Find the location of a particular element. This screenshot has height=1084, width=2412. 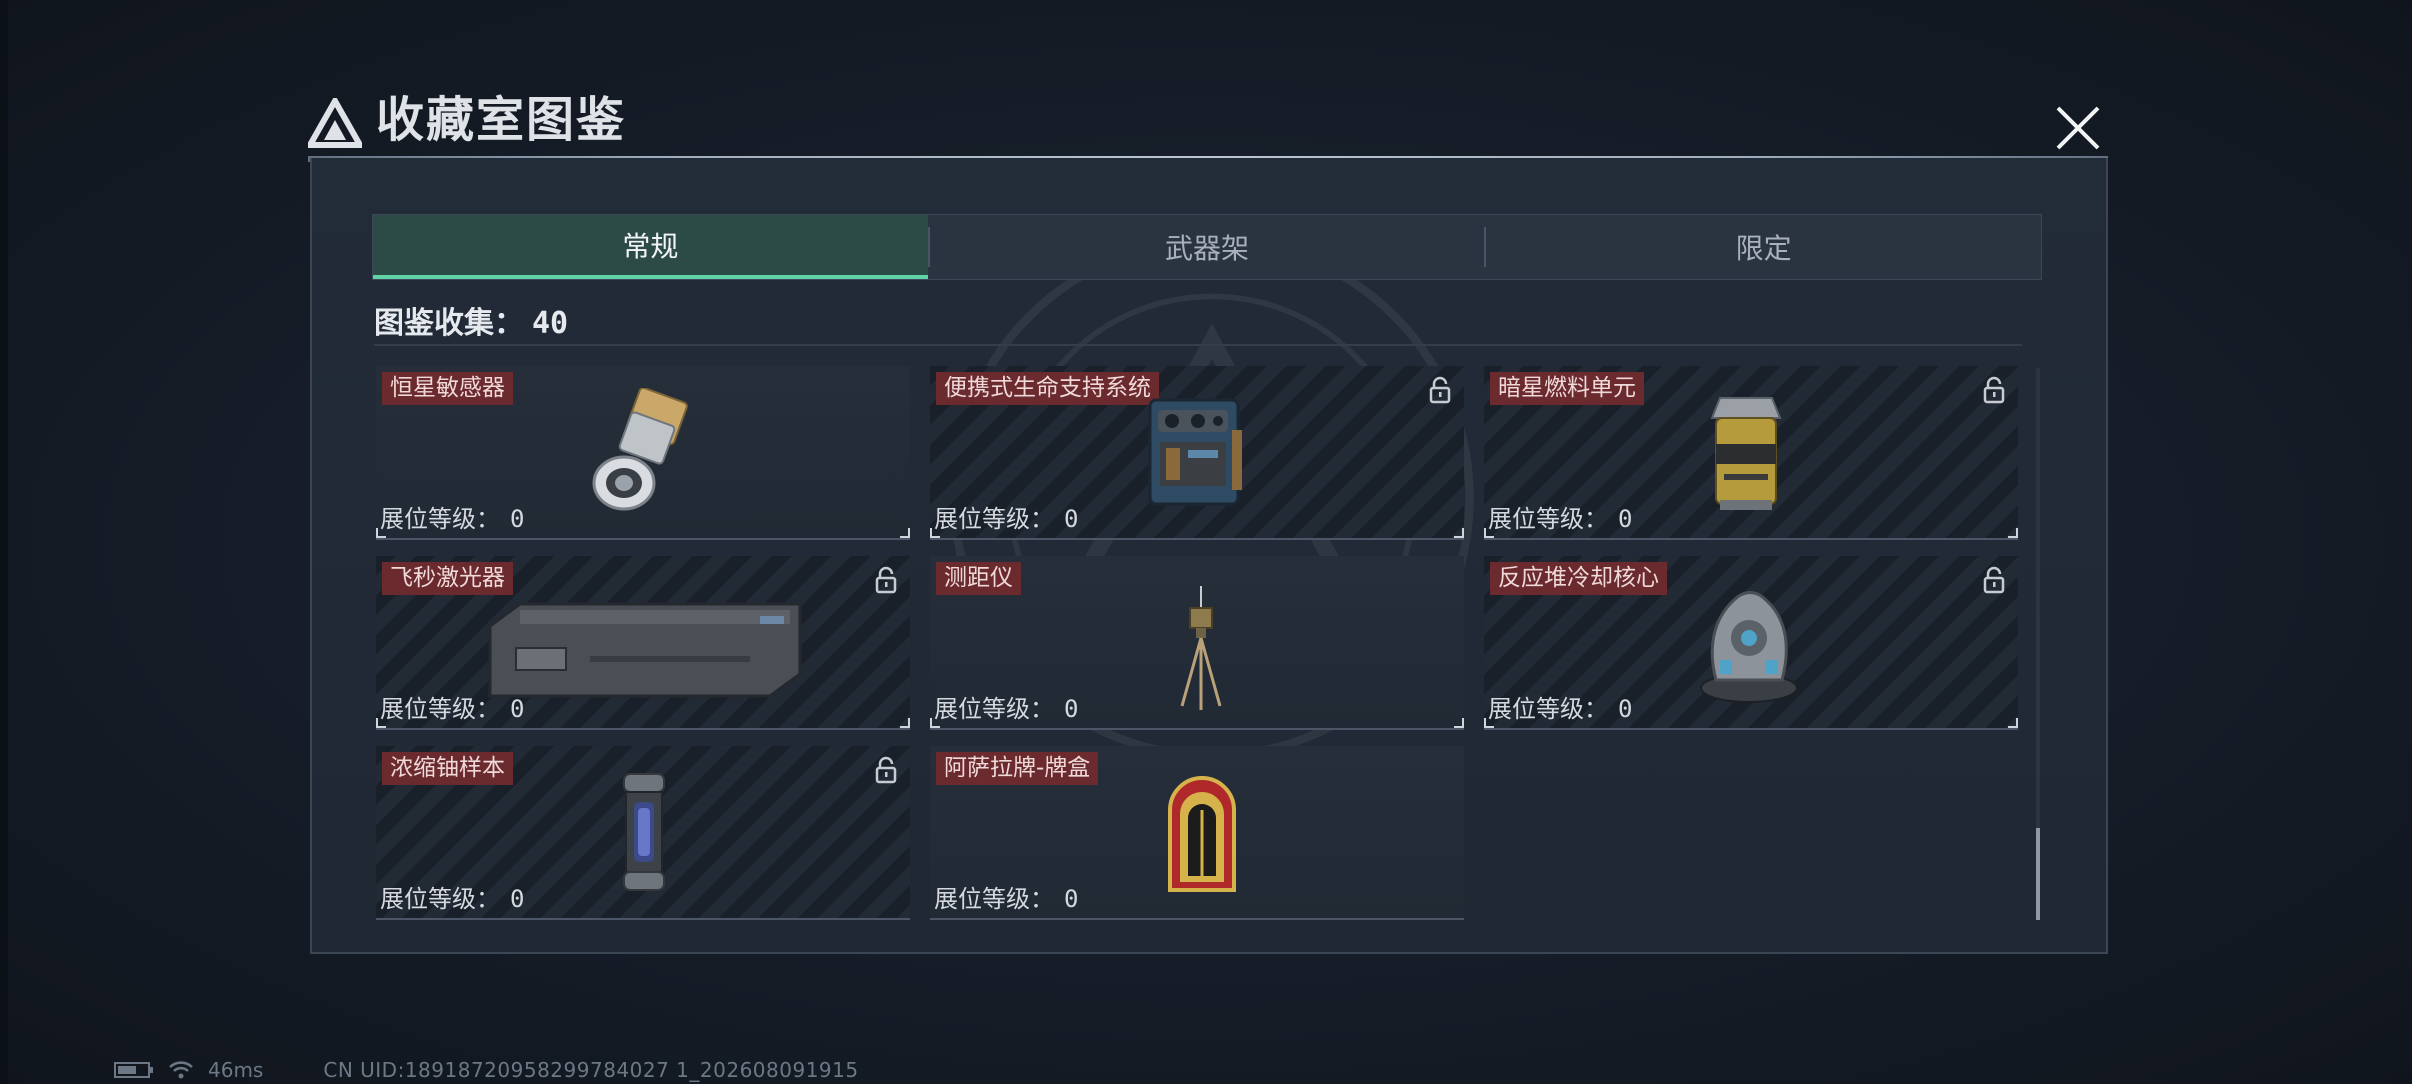

grid-scrollbar is located at coordinates (2038, 644).